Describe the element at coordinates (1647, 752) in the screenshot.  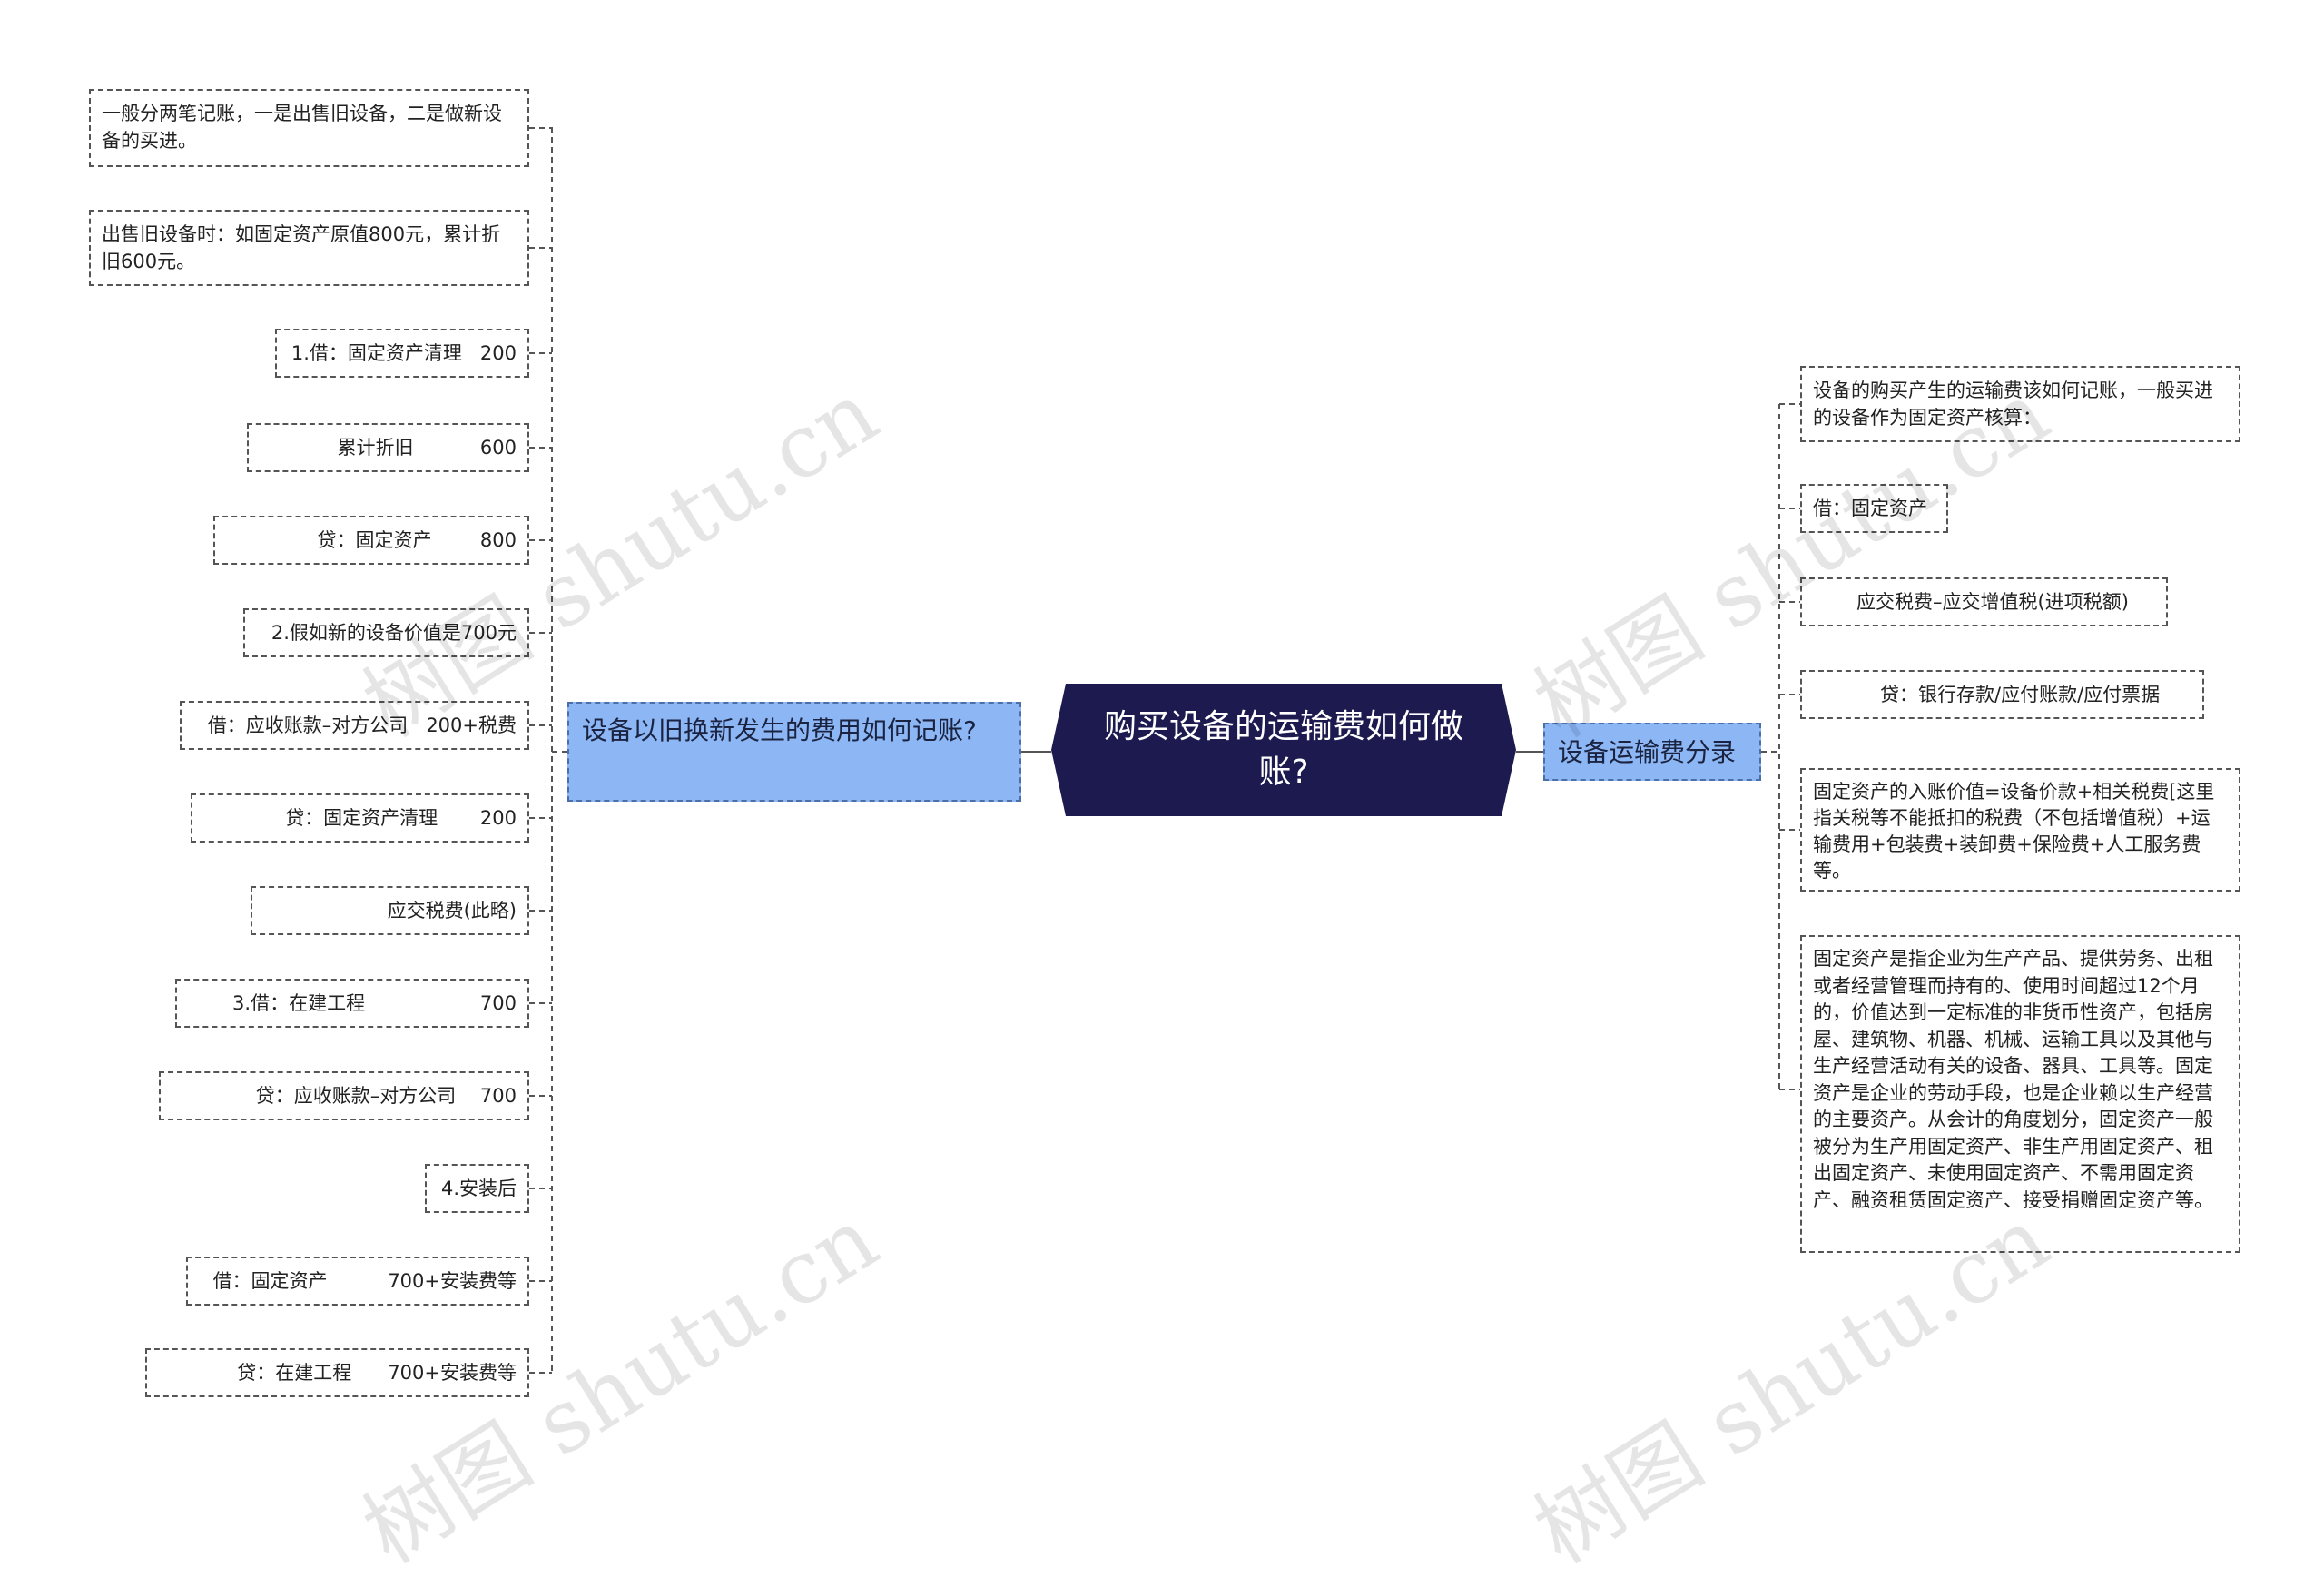
I see `right-branch-label: 设备运输费分录` at that location.